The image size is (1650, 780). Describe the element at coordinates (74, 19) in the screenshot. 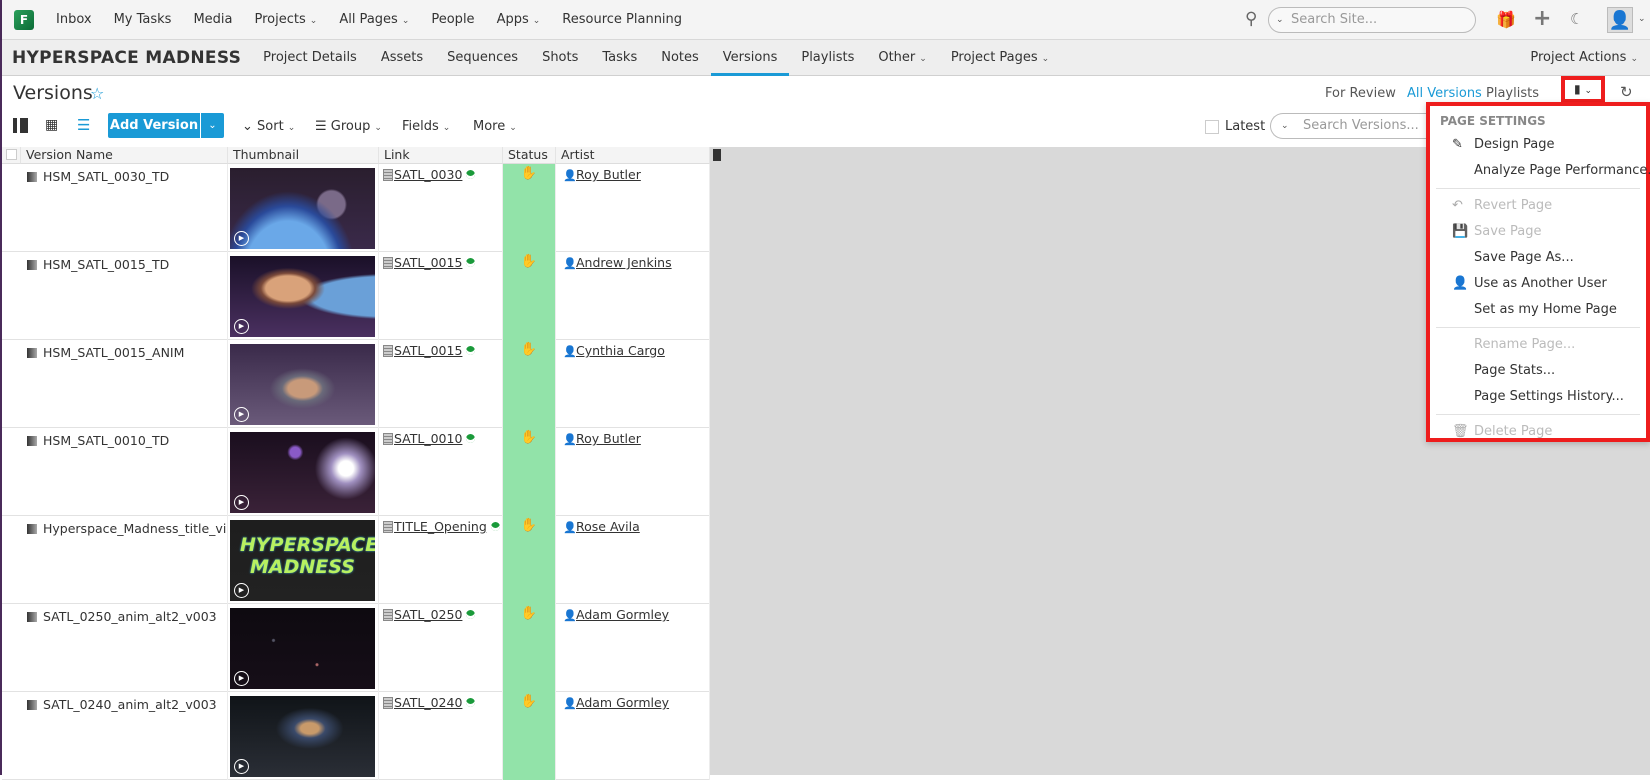

I see `nav-inbox: Inbox` at that location.